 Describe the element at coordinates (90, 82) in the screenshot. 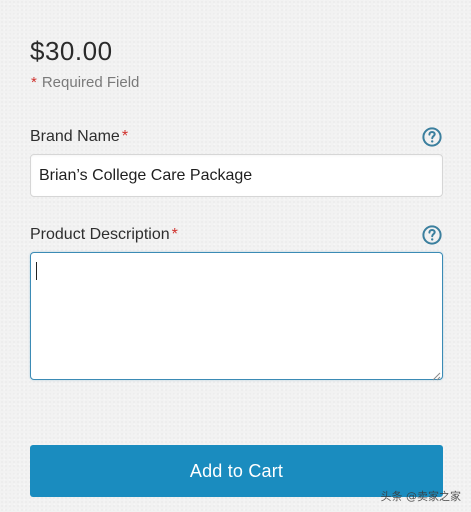

I see `required-note-text: Required Field` at that location.